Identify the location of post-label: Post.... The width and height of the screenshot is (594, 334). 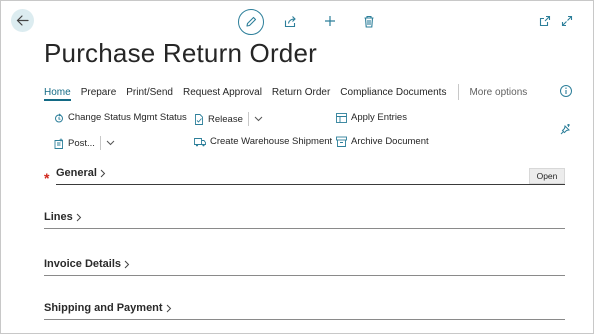
(81, 143).